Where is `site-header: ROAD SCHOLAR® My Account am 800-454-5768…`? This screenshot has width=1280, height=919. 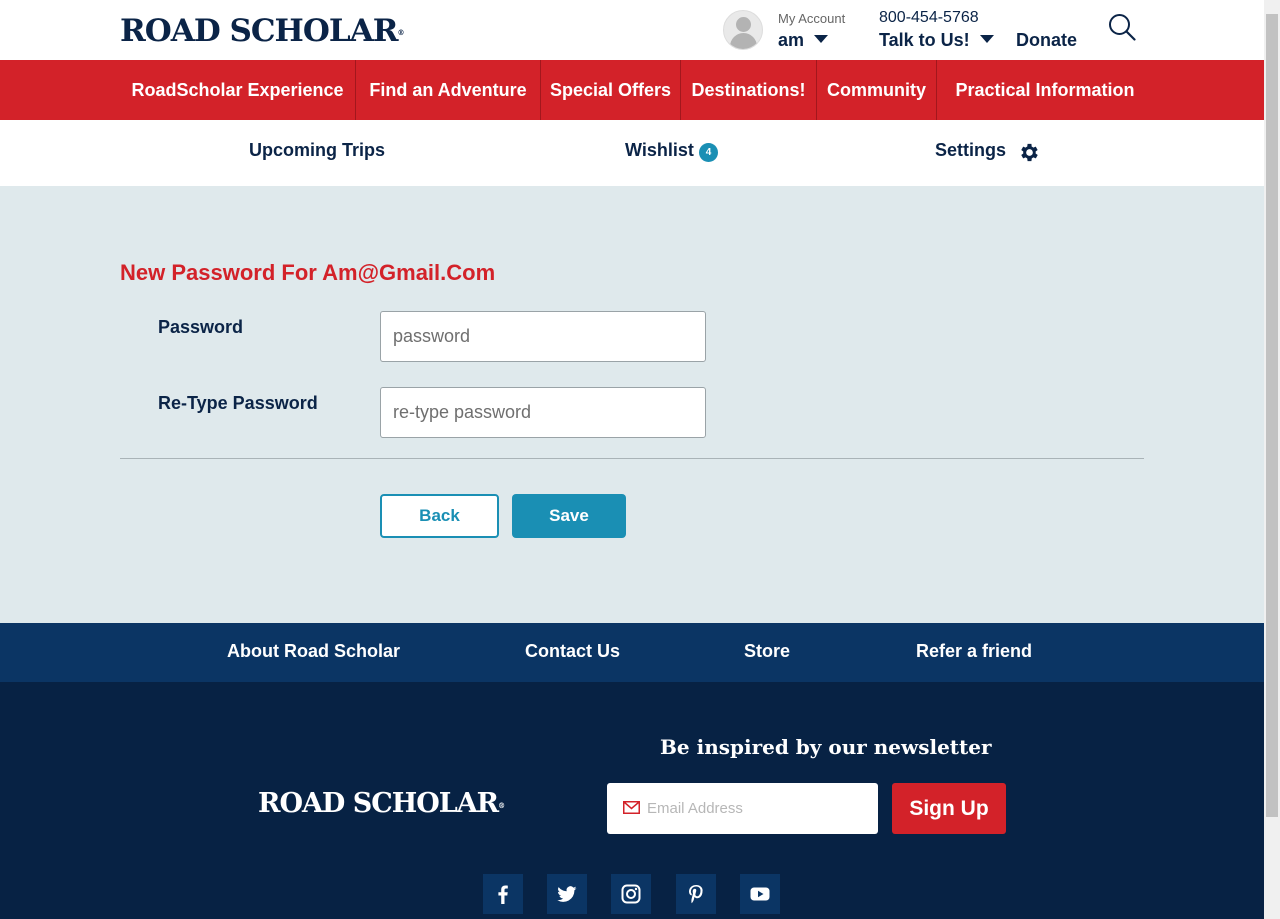 site-header: ROAD SCHOLAR® My Account am 800-454-5768… is located at coordinates (632, 30).